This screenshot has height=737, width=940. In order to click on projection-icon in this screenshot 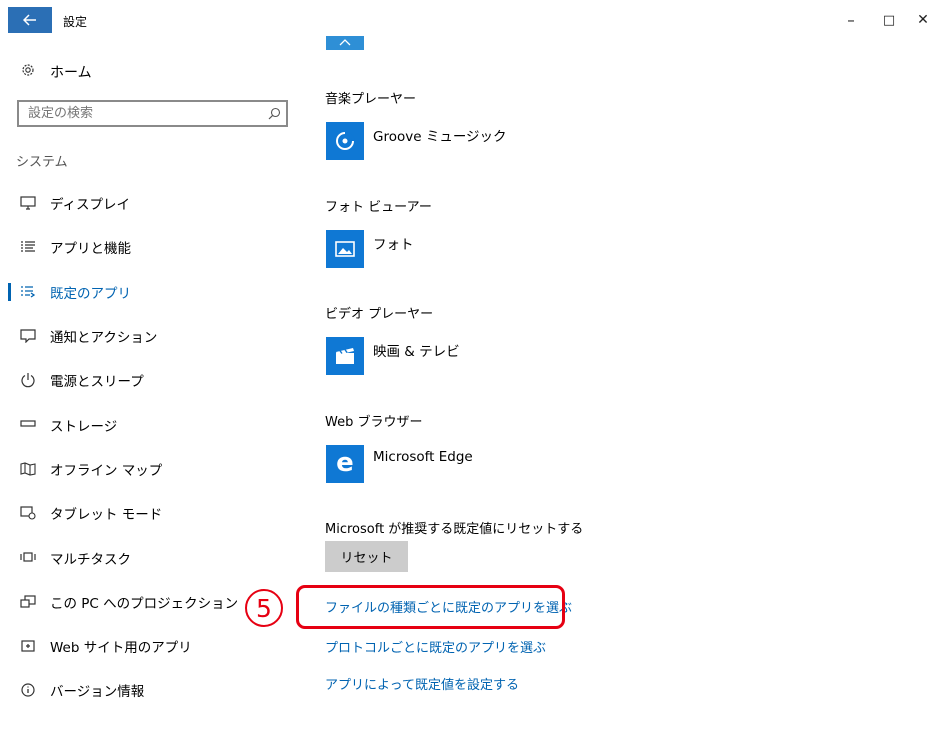, I will do `click(28, 602)`.